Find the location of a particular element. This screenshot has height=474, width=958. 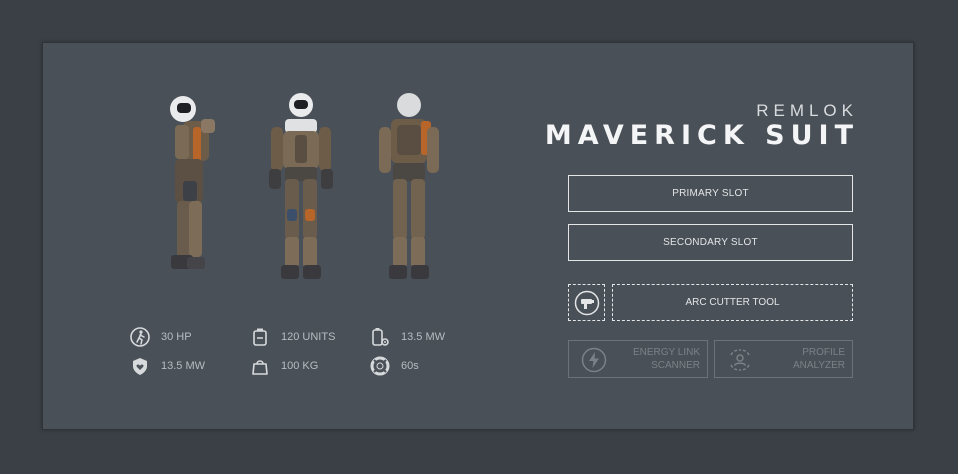

lightning-icon is located at coordinates (594, 360).